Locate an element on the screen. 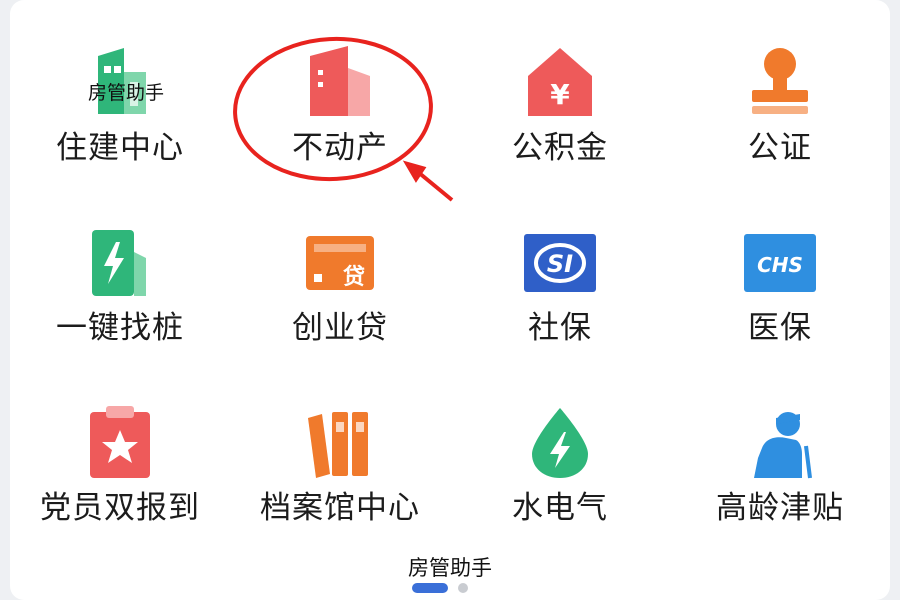 This screenshot has height=600, width=900. page-dot is located at coordinates (463, 588).